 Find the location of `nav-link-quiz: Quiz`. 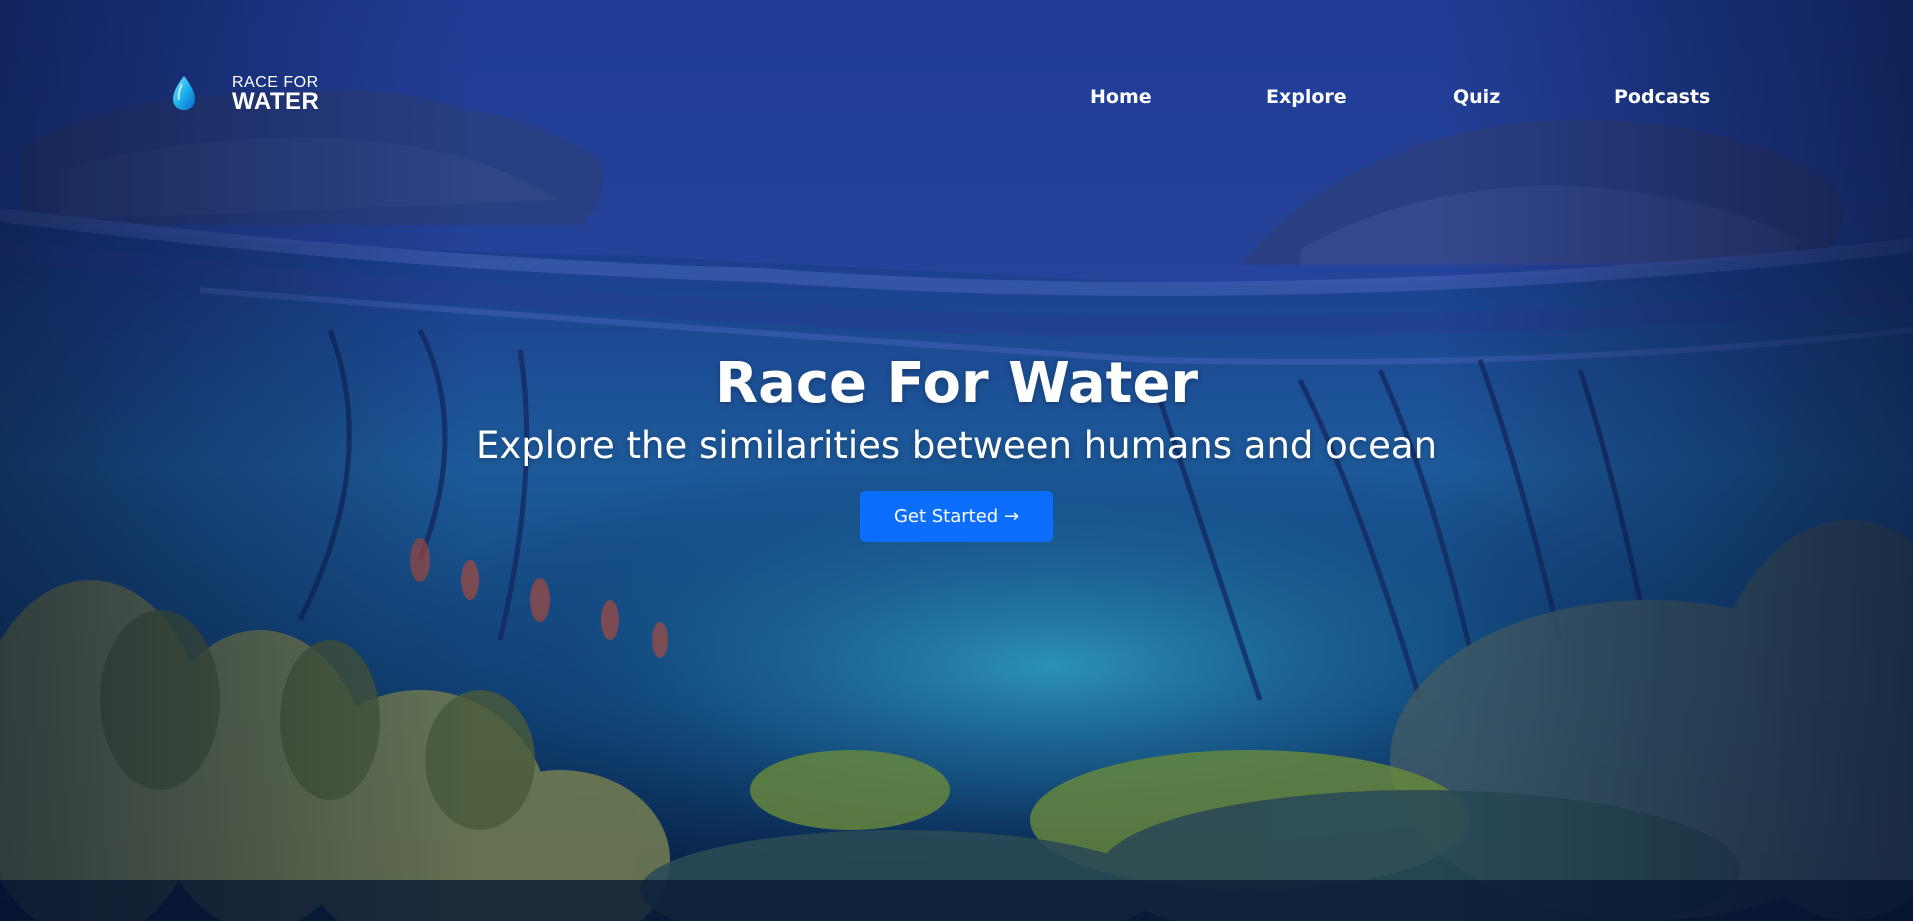

nav-link-quiz: Quiz is located at coordinates (1476, 97).